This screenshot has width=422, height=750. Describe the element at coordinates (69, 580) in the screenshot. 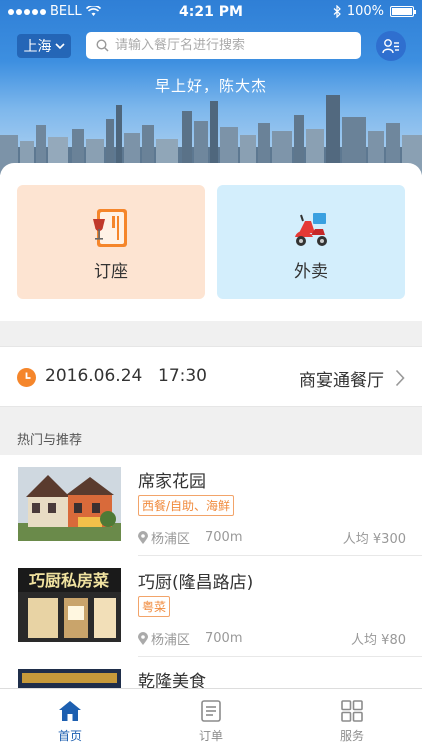

I see `sign-text: 巧厨私房菜` at that location.